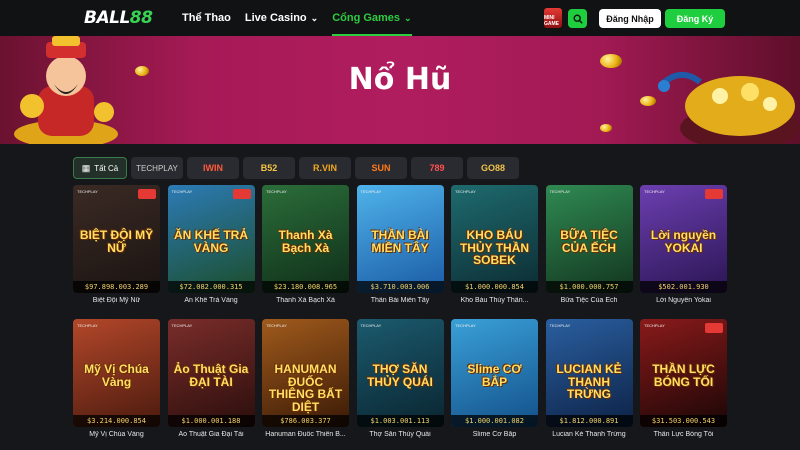  I want to click on filter-label: B52, so click(269, 168).